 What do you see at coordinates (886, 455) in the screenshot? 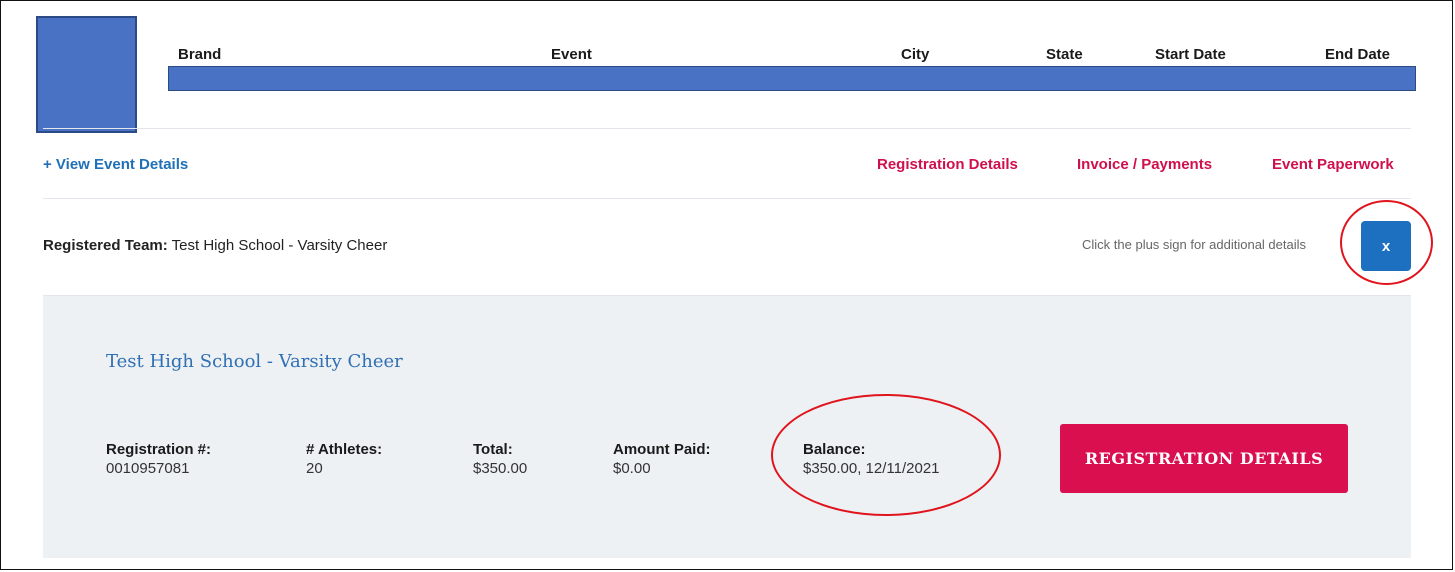
I see `annotation-circle-balance` at bounding box center [886, 455].